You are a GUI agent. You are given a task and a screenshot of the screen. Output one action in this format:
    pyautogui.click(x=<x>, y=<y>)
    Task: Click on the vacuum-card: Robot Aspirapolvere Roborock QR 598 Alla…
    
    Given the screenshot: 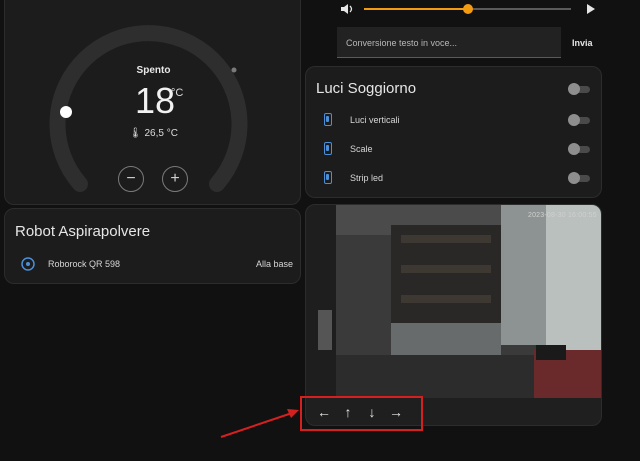 What is the action you would take?
    pyautogui.click(x=152, y=246)
    